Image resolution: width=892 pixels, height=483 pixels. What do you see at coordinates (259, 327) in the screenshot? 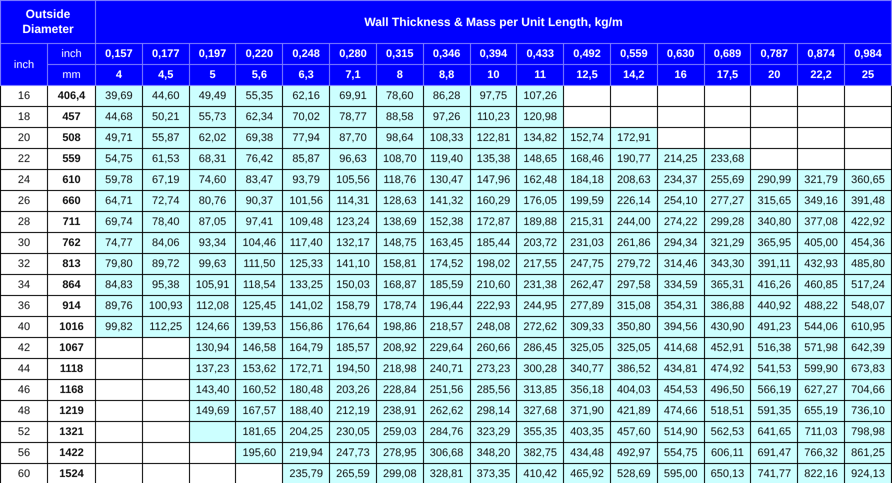
I see `table-cell: 139,53` at bounding box center [259, 327].